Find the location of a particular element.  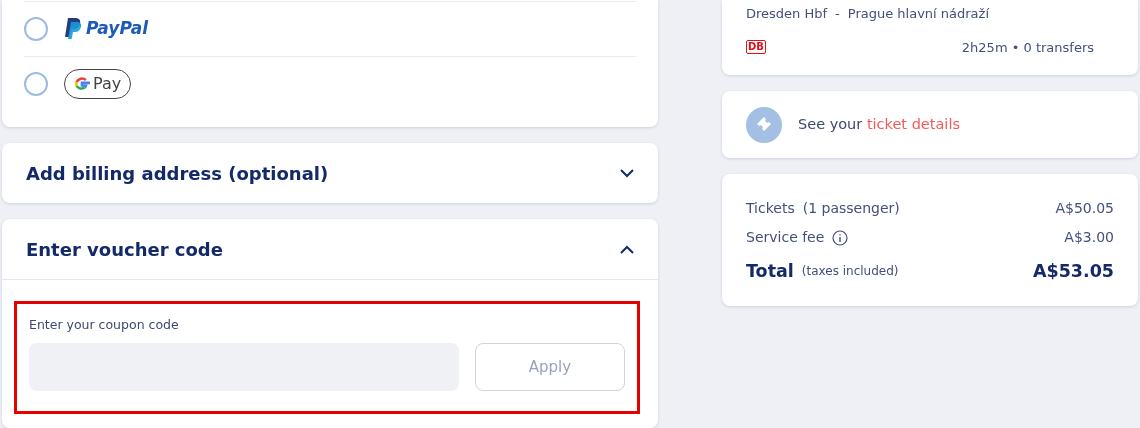

pay-label: Pay is located at coordinates (107, 84).